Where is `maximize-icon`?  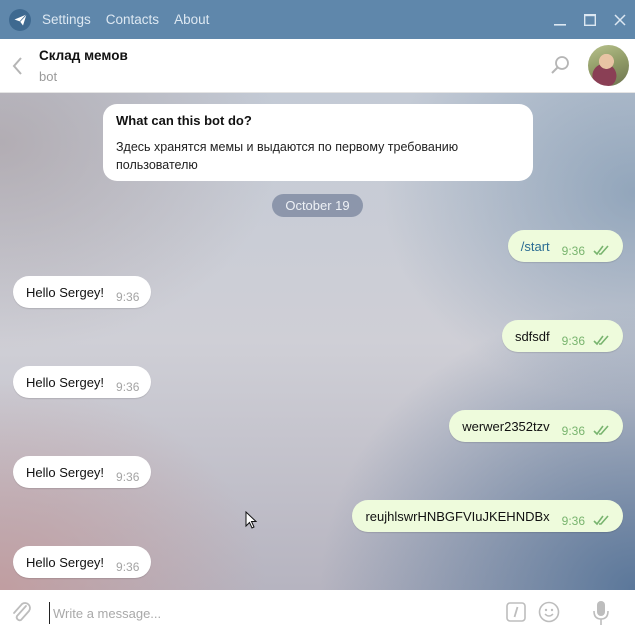
maximize-icon is located at coordinates (590, 19).